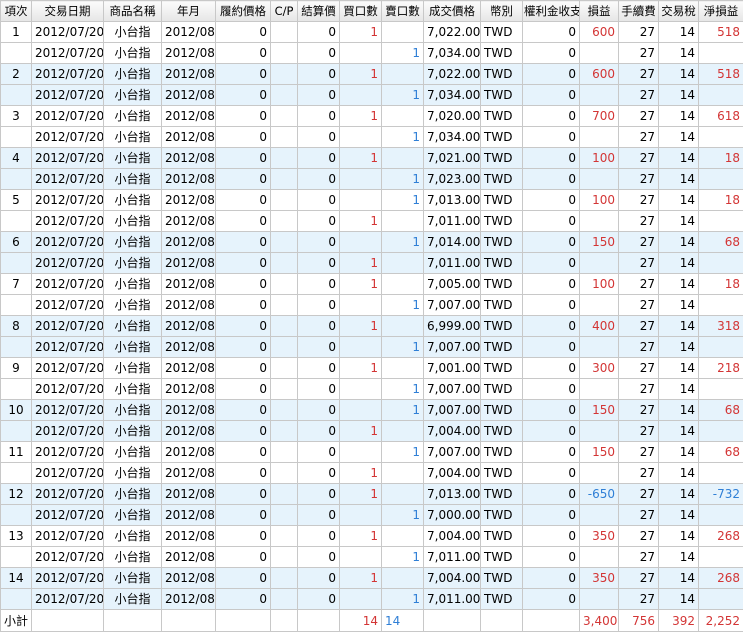 The width and height of the screenshot is (743, 632). Describe the element at coordinates (452, 368) in the screenshot. I see `cell-trade-price: 7,001.00` at that location.